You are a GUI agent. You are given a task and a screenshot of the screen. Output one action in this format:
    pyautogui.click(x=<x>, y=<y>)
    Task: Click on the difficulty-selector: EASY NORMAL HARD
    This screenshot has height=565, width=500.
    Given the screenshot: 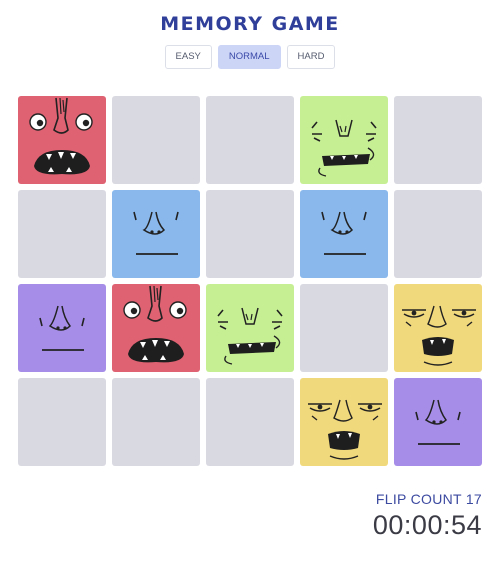 What is the action you would take?
    pyautogui.click(x=250, y=57)
    